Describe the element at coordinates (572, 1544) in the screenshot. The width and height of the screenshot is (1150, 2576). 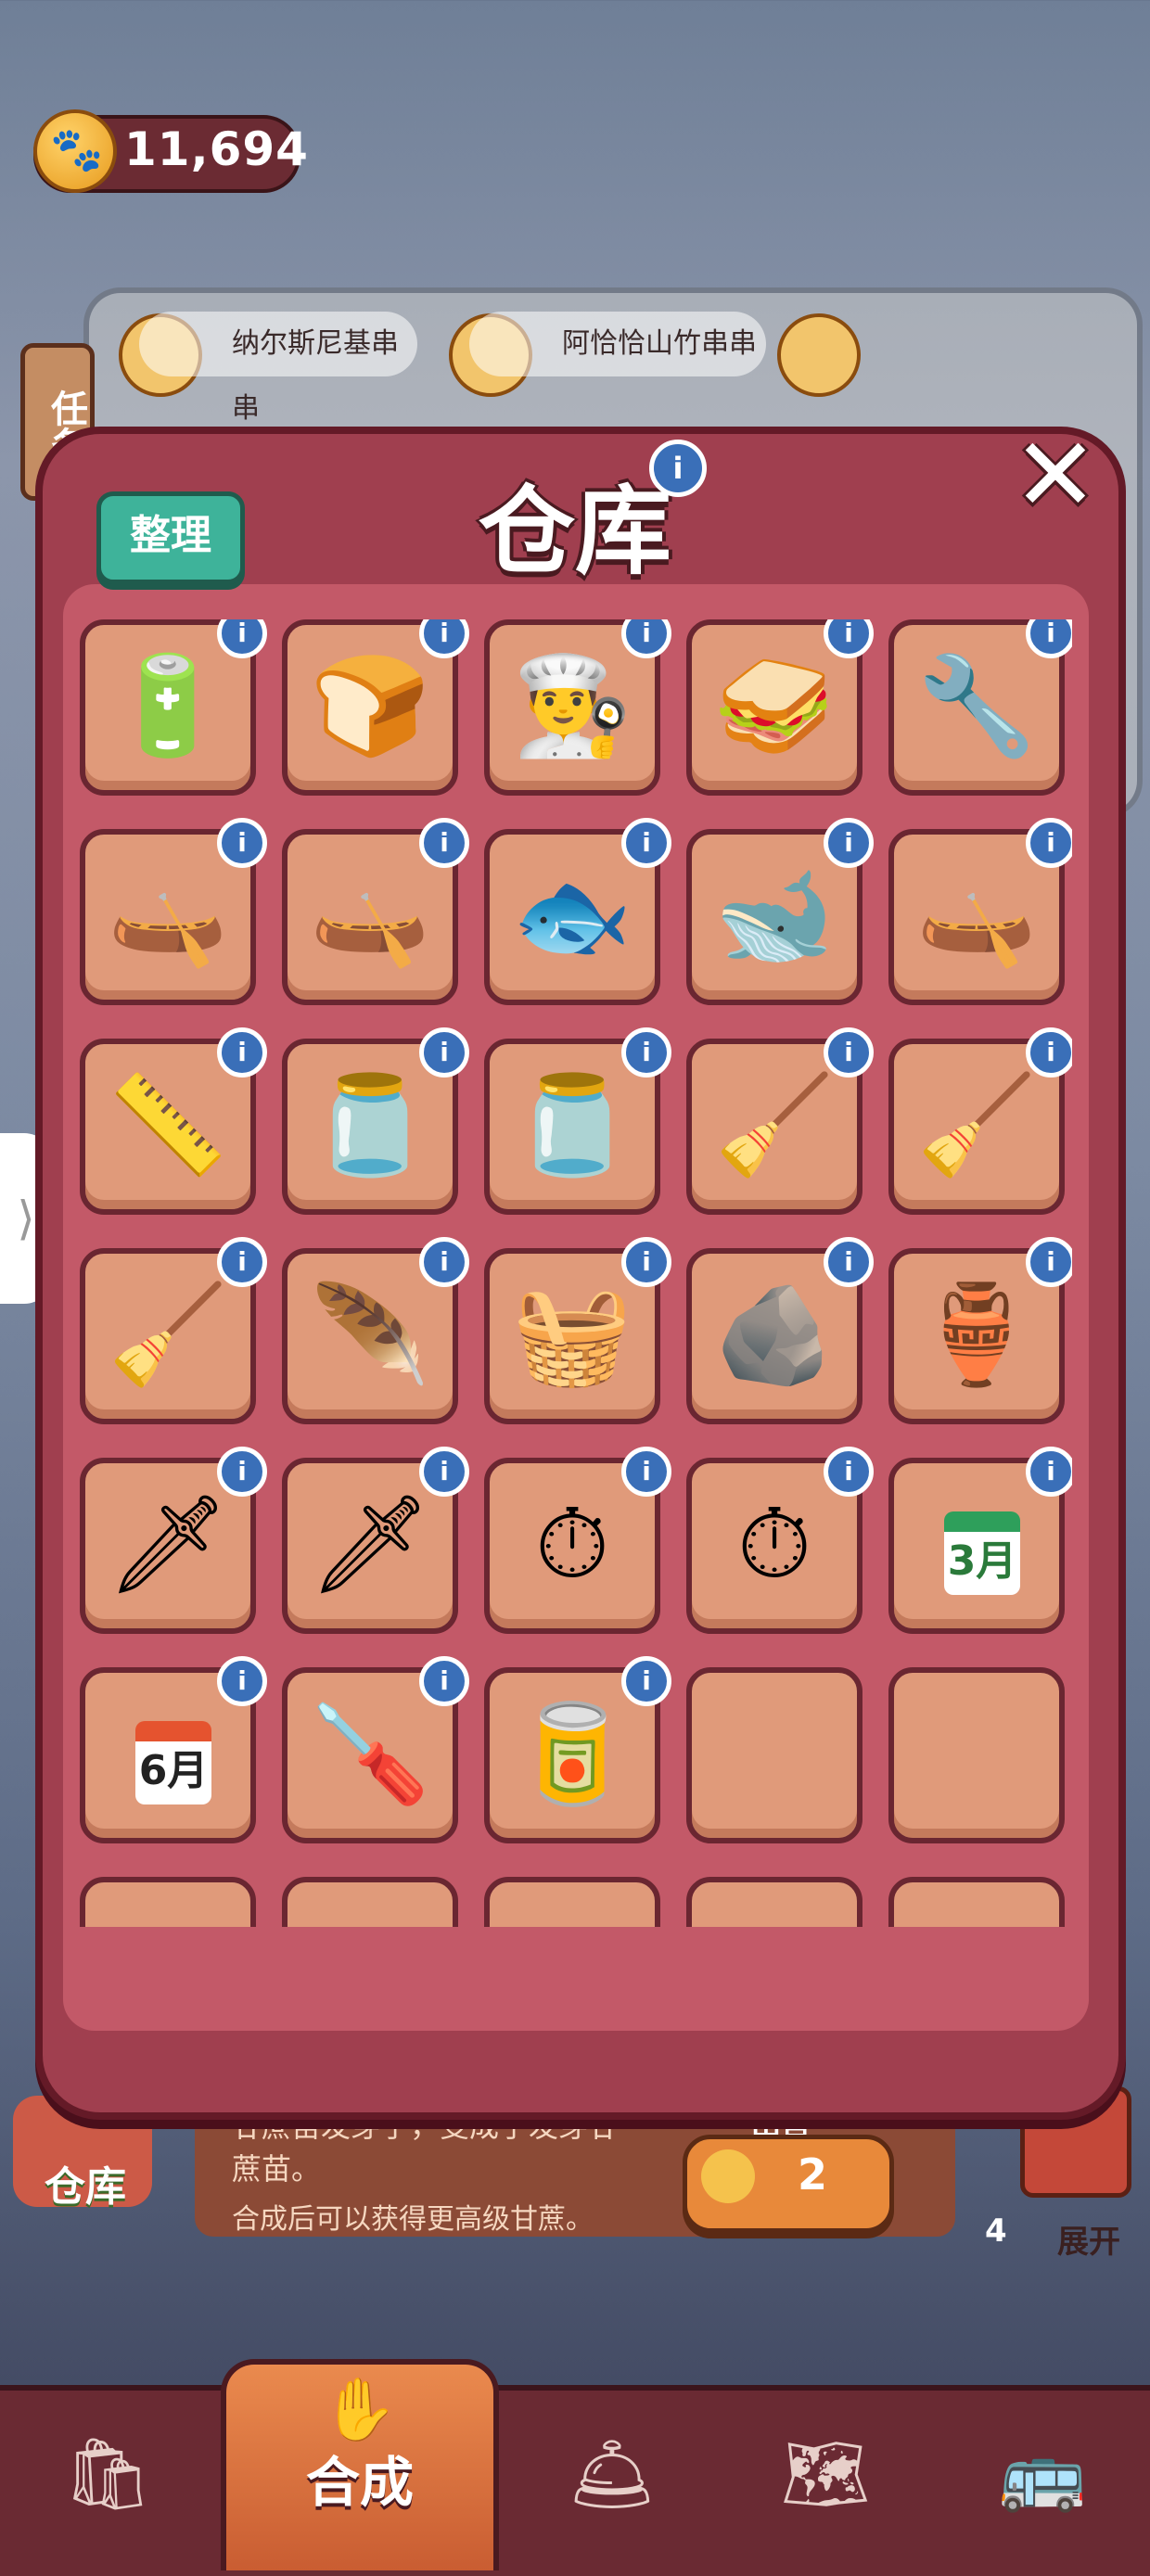
I see `stopwatch-icon: ⏱` at that location.